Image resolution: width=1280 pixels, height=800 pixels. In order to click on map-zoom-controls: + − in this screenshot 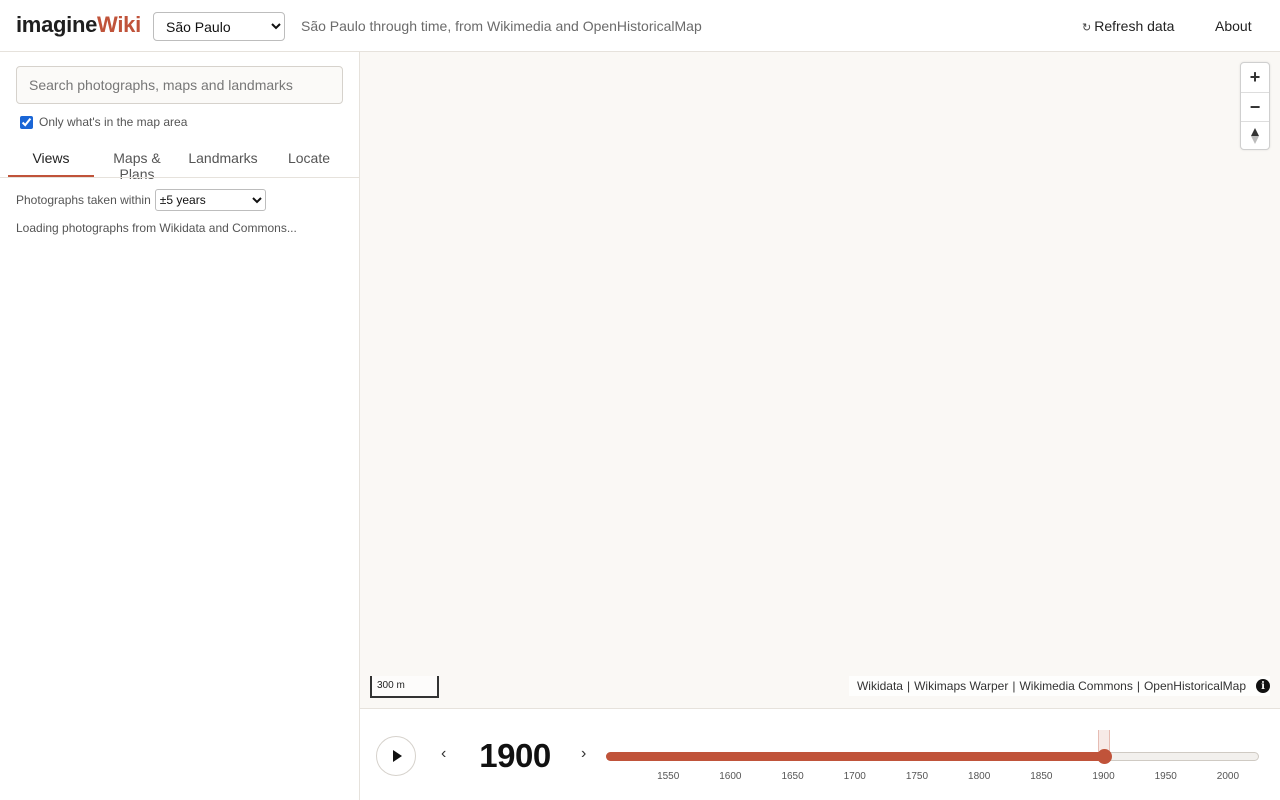, I will do `click(1255, 106)`.